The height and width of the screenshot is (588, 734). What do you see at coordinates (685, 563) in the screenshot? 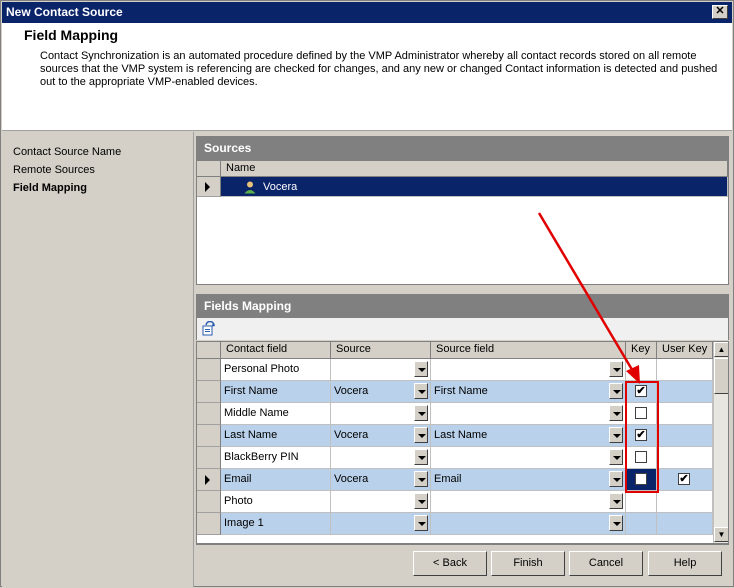
I see `help-button: Help` at bounding box center [685, 563].